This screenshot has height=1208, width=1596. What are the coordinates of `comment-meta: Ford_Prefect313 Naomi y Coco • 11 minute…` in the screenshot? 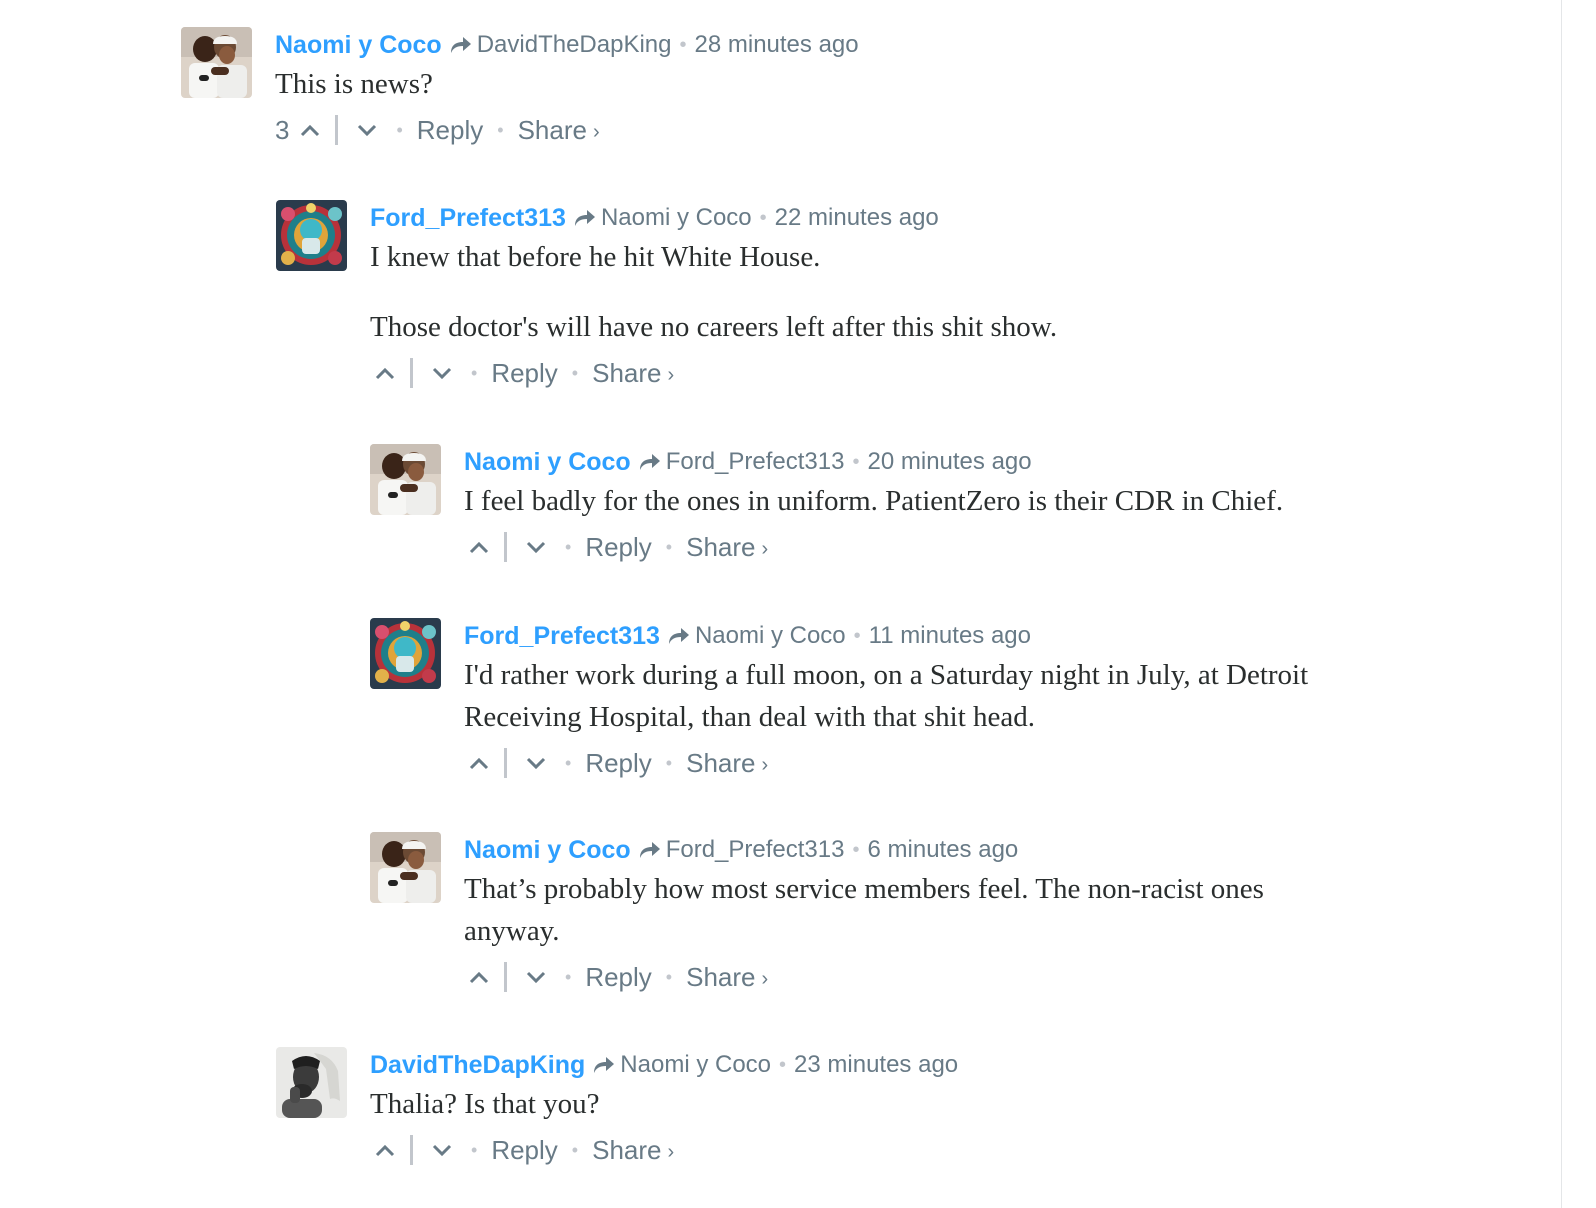 It's located at (994, 636).